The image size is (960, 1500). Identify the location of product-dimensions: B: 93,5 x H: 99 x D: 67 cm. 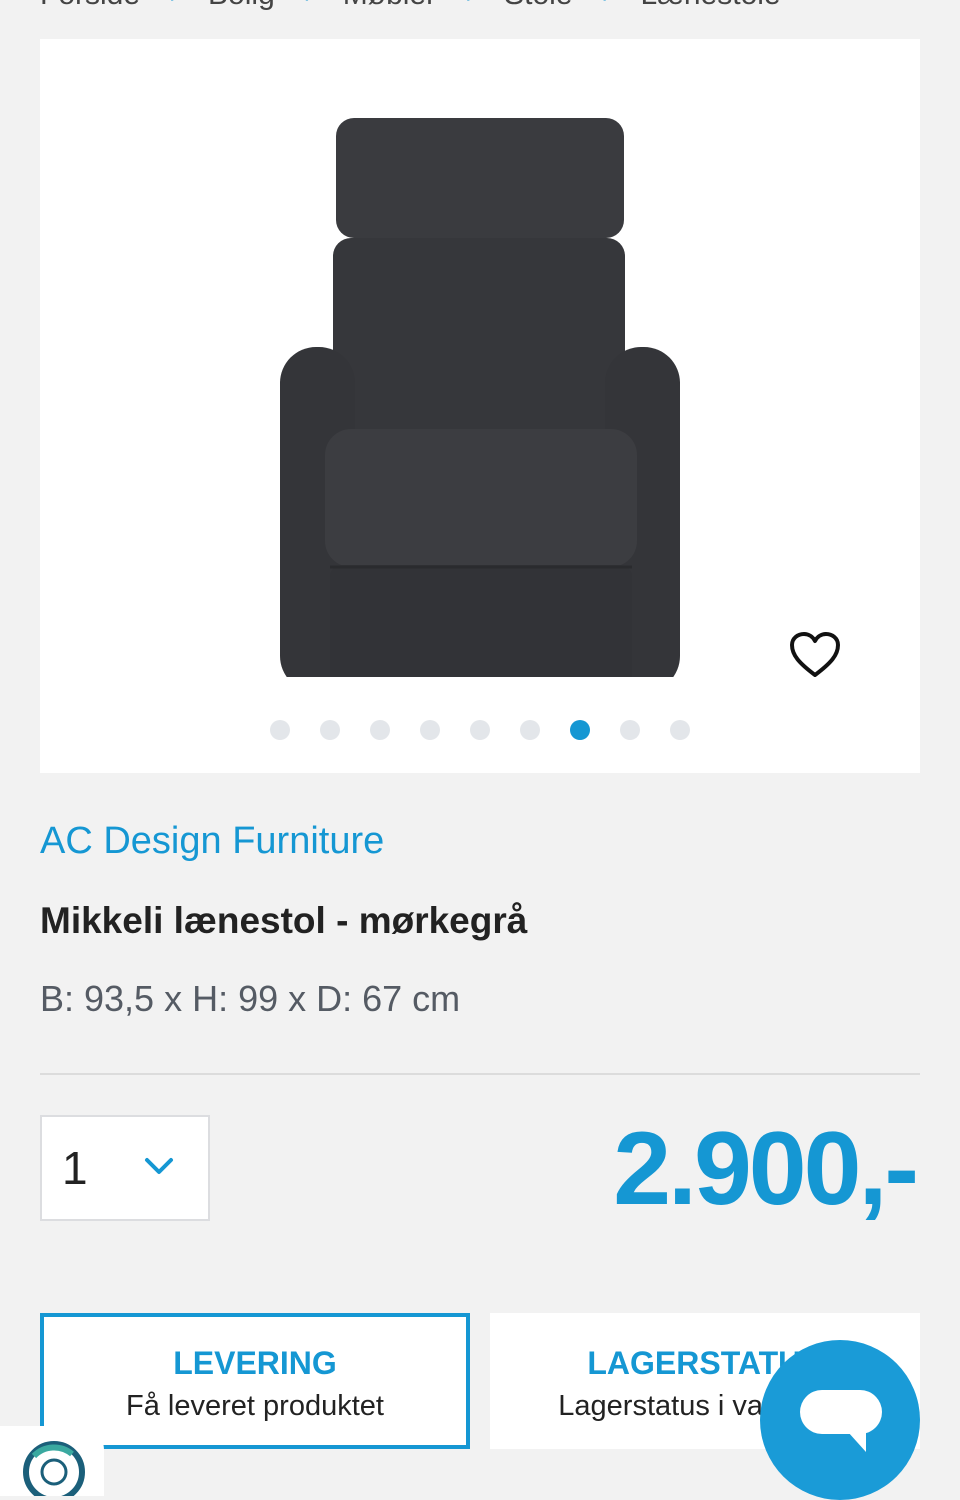
(250, 998).